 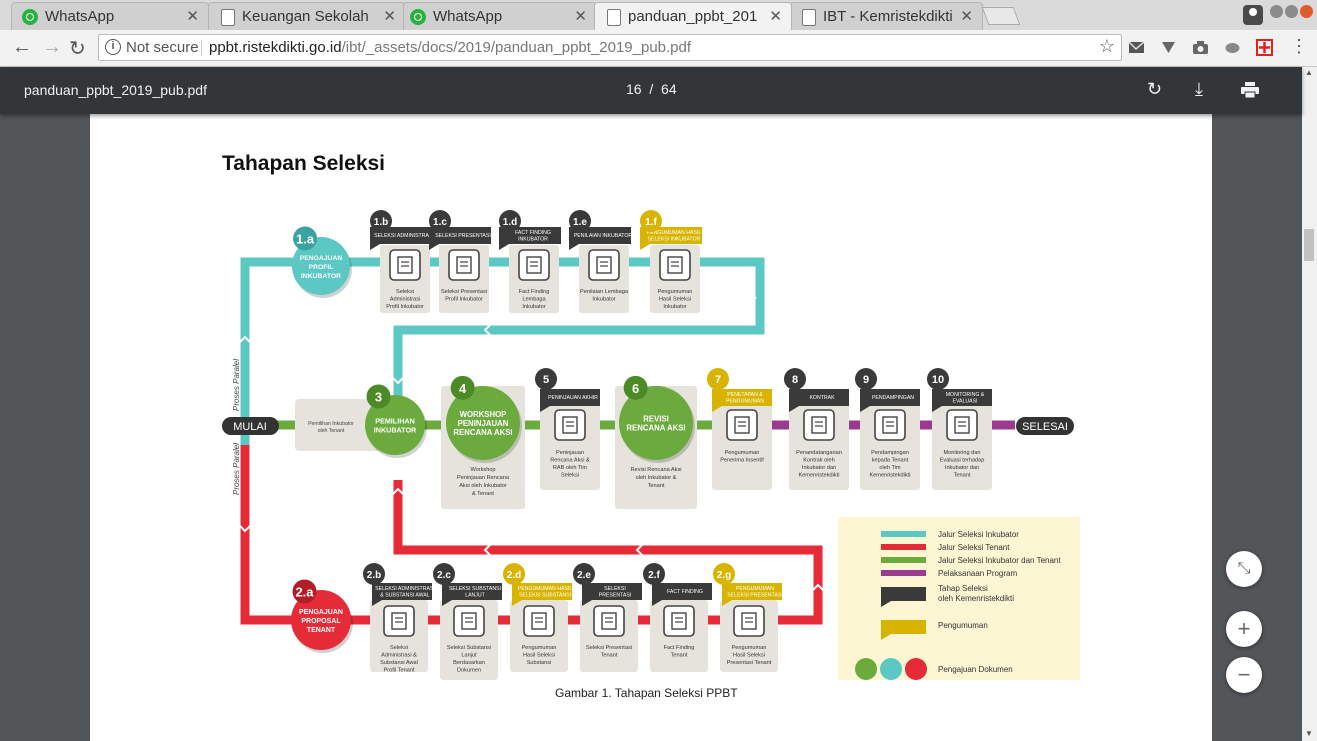 I want to click on step-2b-icon, so click(x=399, y=621).